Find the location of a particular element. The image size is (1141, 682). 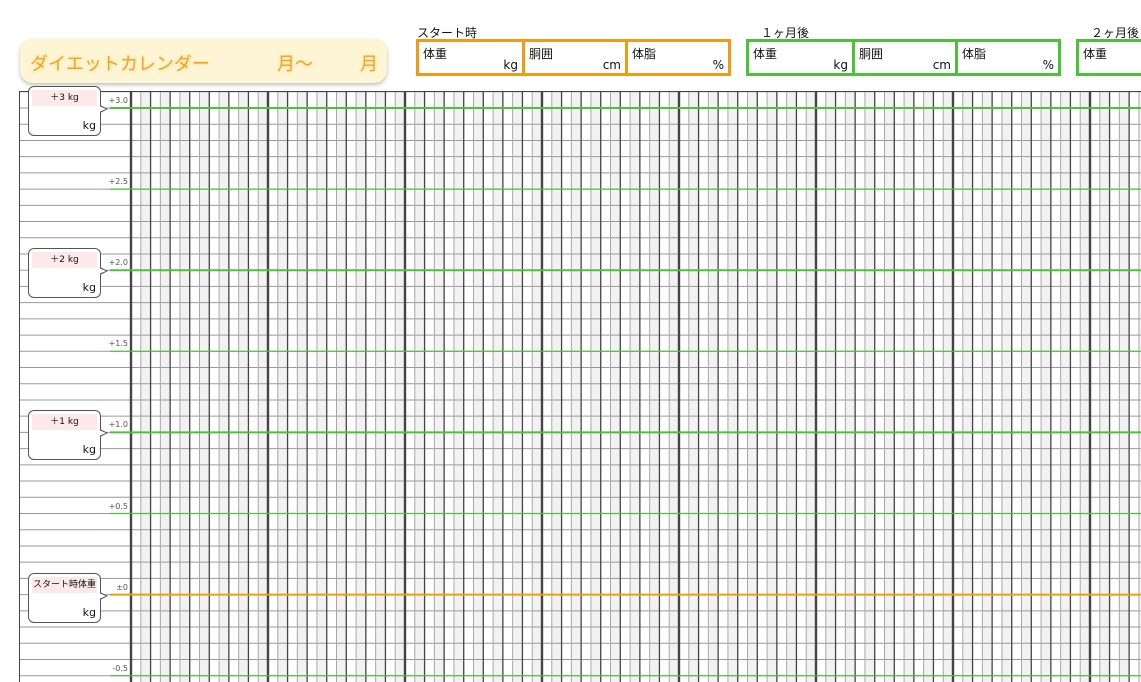

callout-label: スタート時体重 is located at coordinates (64, 584).